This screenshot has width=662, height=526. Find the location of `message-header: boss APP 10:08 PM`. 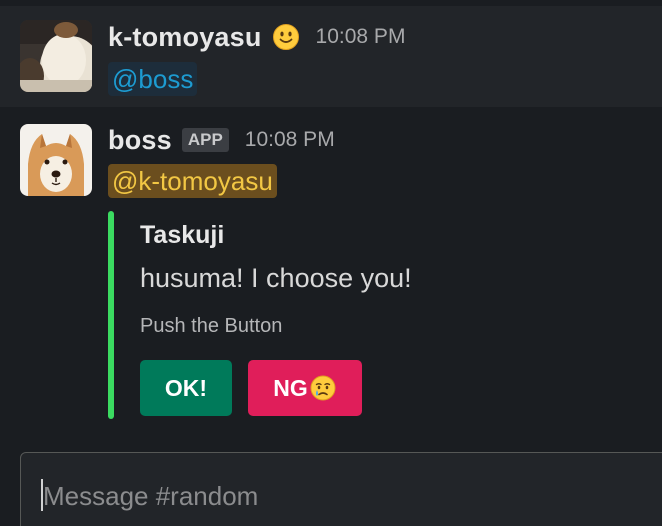

message-header: boss APP 10:08 PM is located at coordinates (221, 140).